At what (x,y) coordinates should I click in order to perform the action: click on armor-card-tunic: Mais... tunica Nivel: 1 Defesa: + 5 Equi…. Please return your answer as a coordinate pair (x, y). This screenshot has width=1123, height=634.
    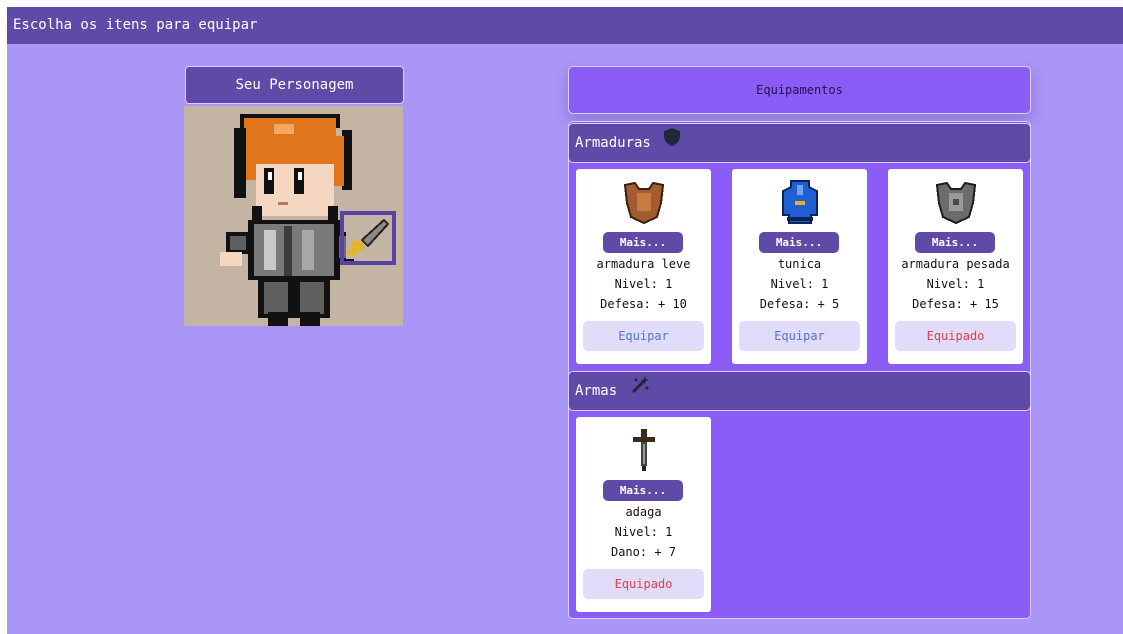
    Looking at the image, I should click on (799, 266).